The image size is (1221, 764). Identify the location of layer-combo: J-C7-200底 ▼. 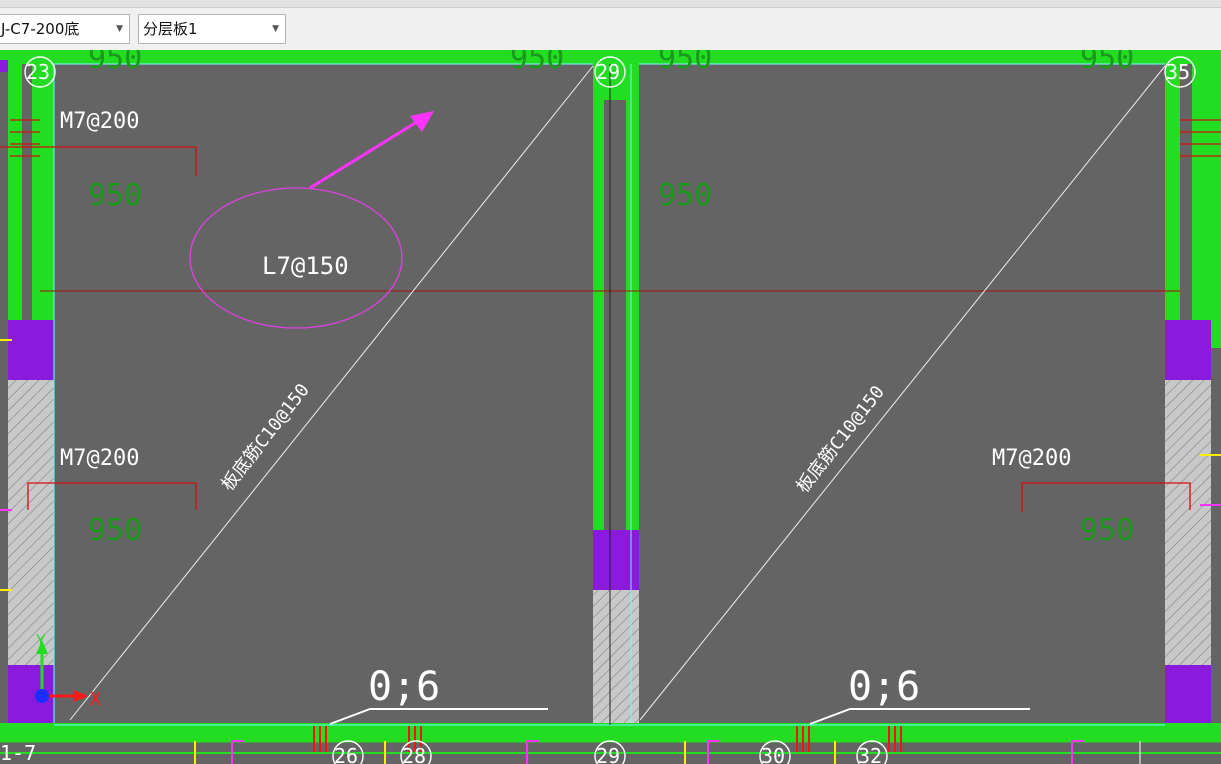
(65, 29).